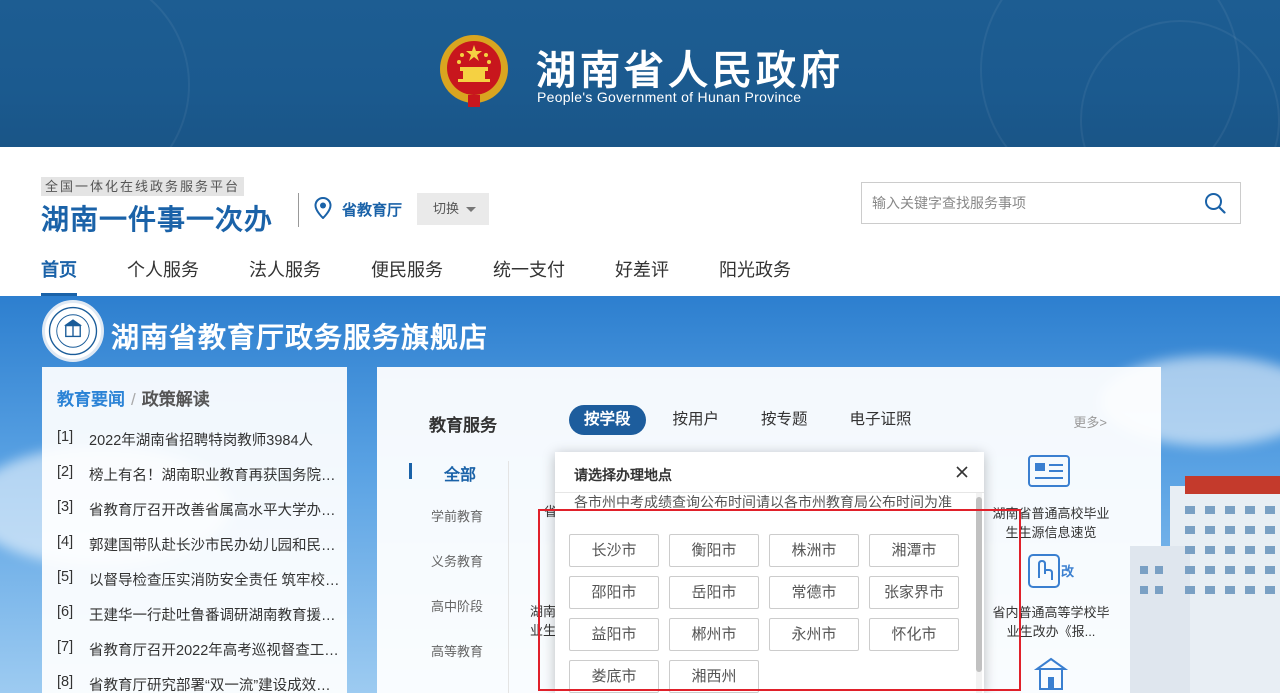 The height and width of the screenshot is (693, 1280). What do you see at coordinates (73, 331) in the screenshot?
I see `education-department-logo` at bounding box center [73, 331].